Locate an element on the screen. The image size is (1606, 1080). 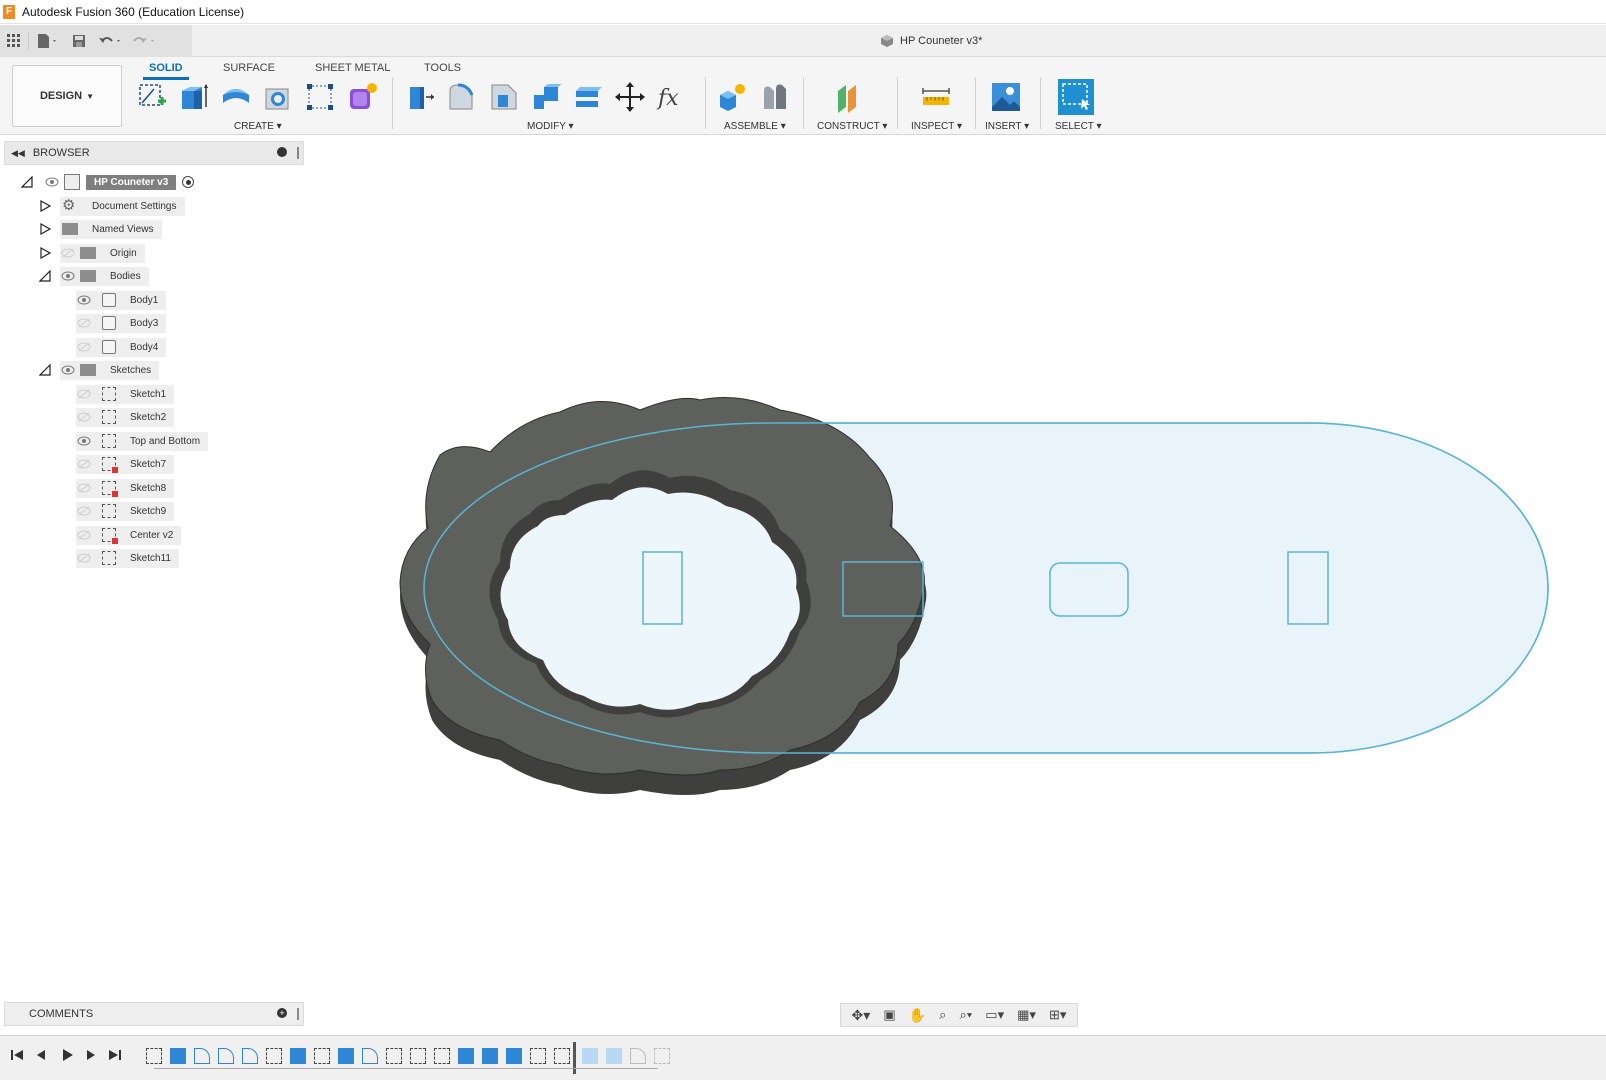
split-body-icon is located at coordinates (588, 97).